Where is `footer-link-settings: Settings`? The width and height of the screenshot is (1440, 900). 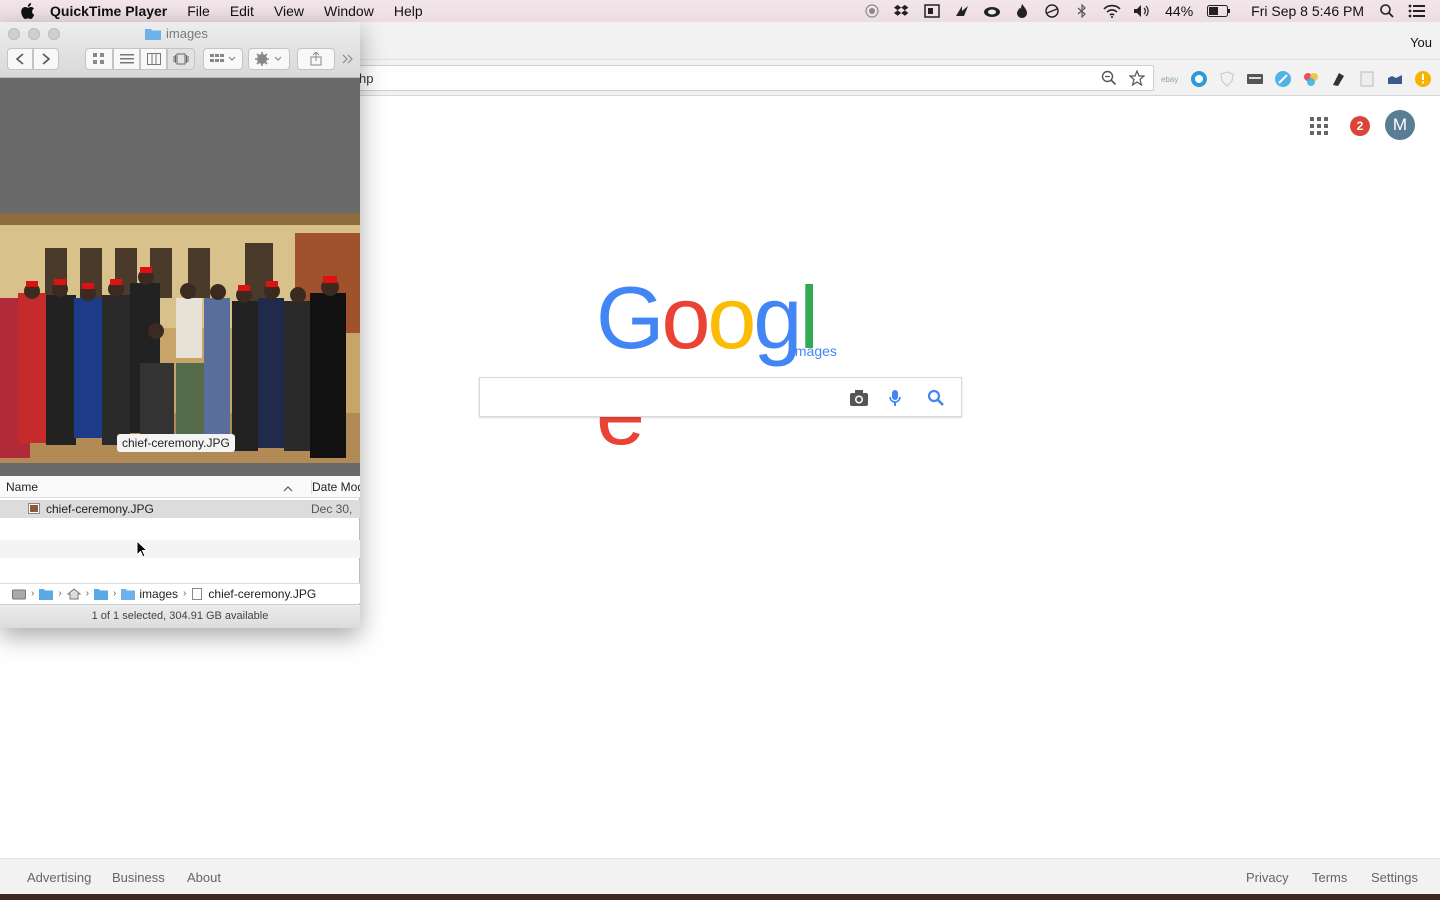 footer-link-settings: Settings is located at coordinates (1394, 877).